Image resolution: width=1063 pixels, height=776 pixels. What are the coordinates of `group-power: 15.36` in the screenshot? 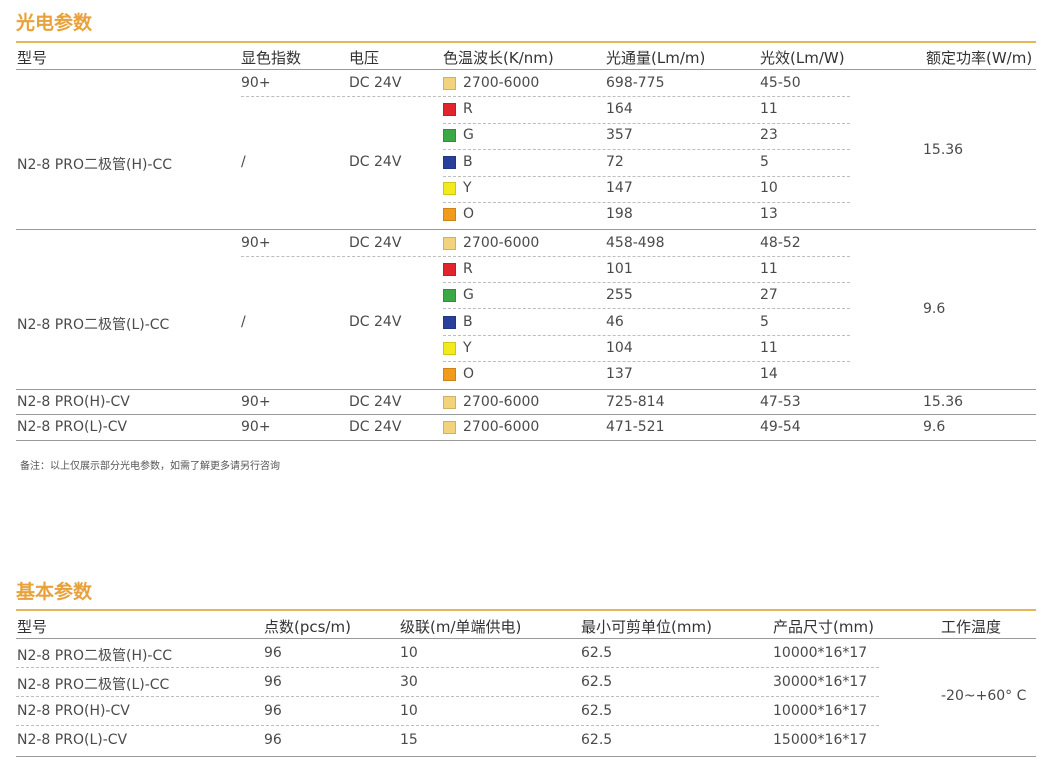 It's located at (943, 150).